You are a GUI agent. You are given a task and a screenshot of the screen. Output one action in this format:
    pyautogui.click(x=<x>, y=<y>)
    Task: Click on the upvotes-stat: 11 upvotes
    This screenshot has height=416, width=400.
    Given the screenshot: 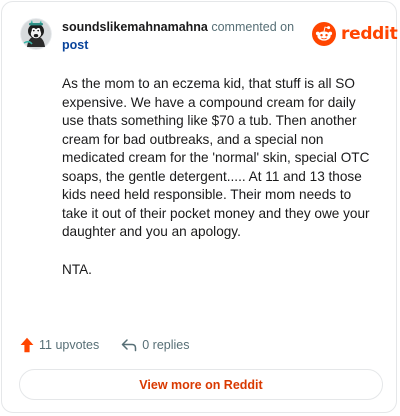 What is the action you would take?
    pyautogui.click(x=59, y=345)
    